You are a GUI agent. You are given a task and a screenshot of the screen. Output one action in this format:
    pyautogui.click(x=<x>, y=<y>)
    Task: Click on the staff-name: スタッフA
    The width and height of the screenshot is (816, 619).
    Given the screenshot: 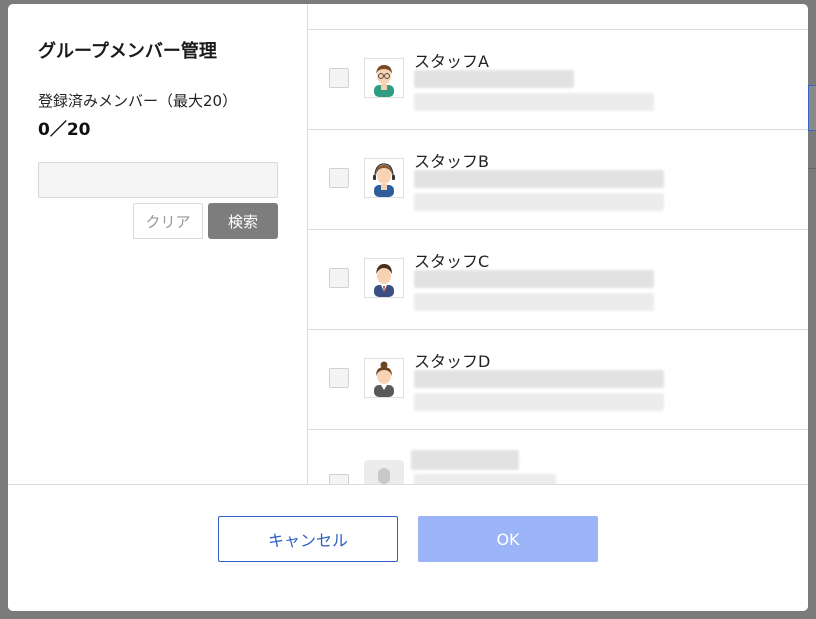 What is the action you would take?
    pyautogui.click(x=451, y=61)
    